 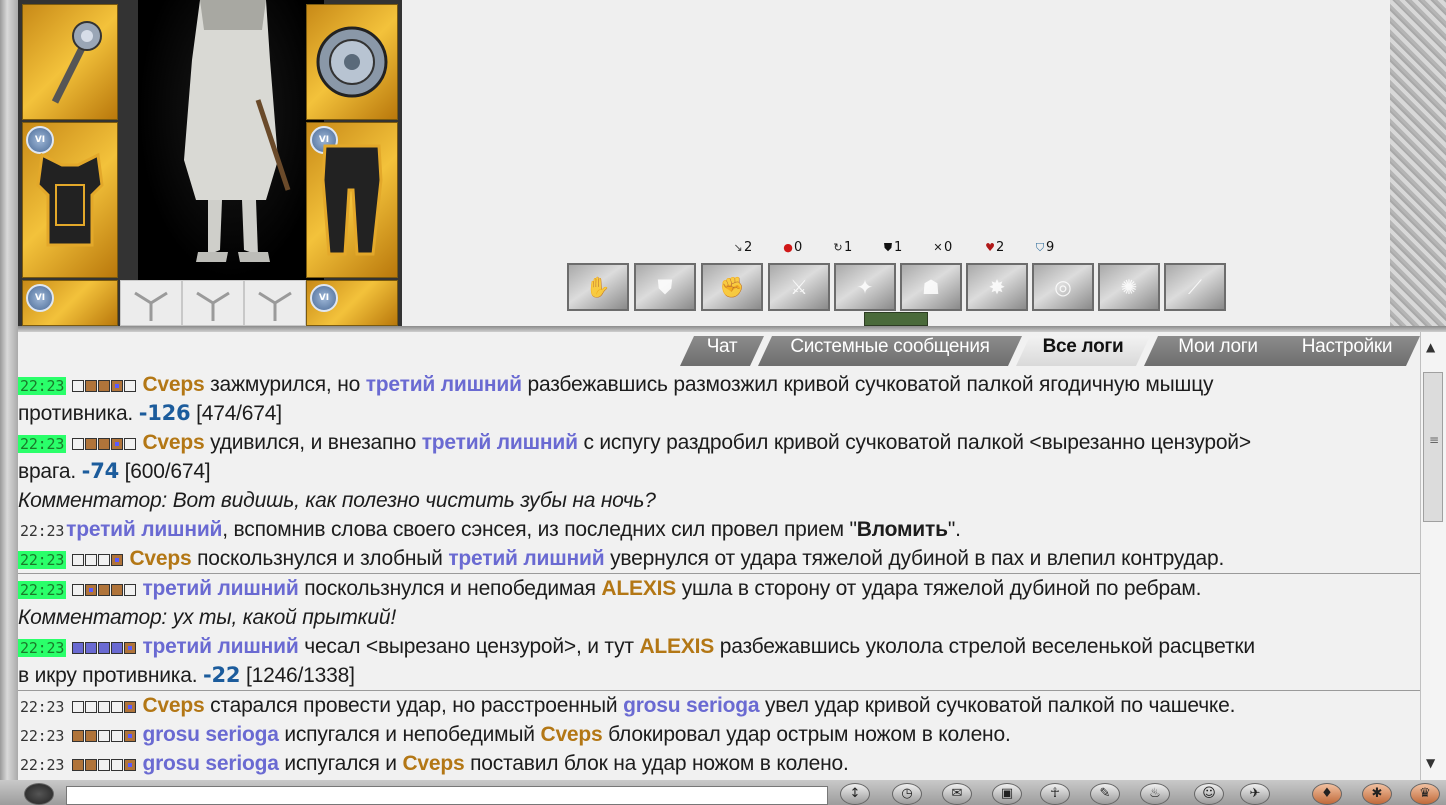 I want to click on toolbar-button-4: ▣, so click(x=1007, y=794).